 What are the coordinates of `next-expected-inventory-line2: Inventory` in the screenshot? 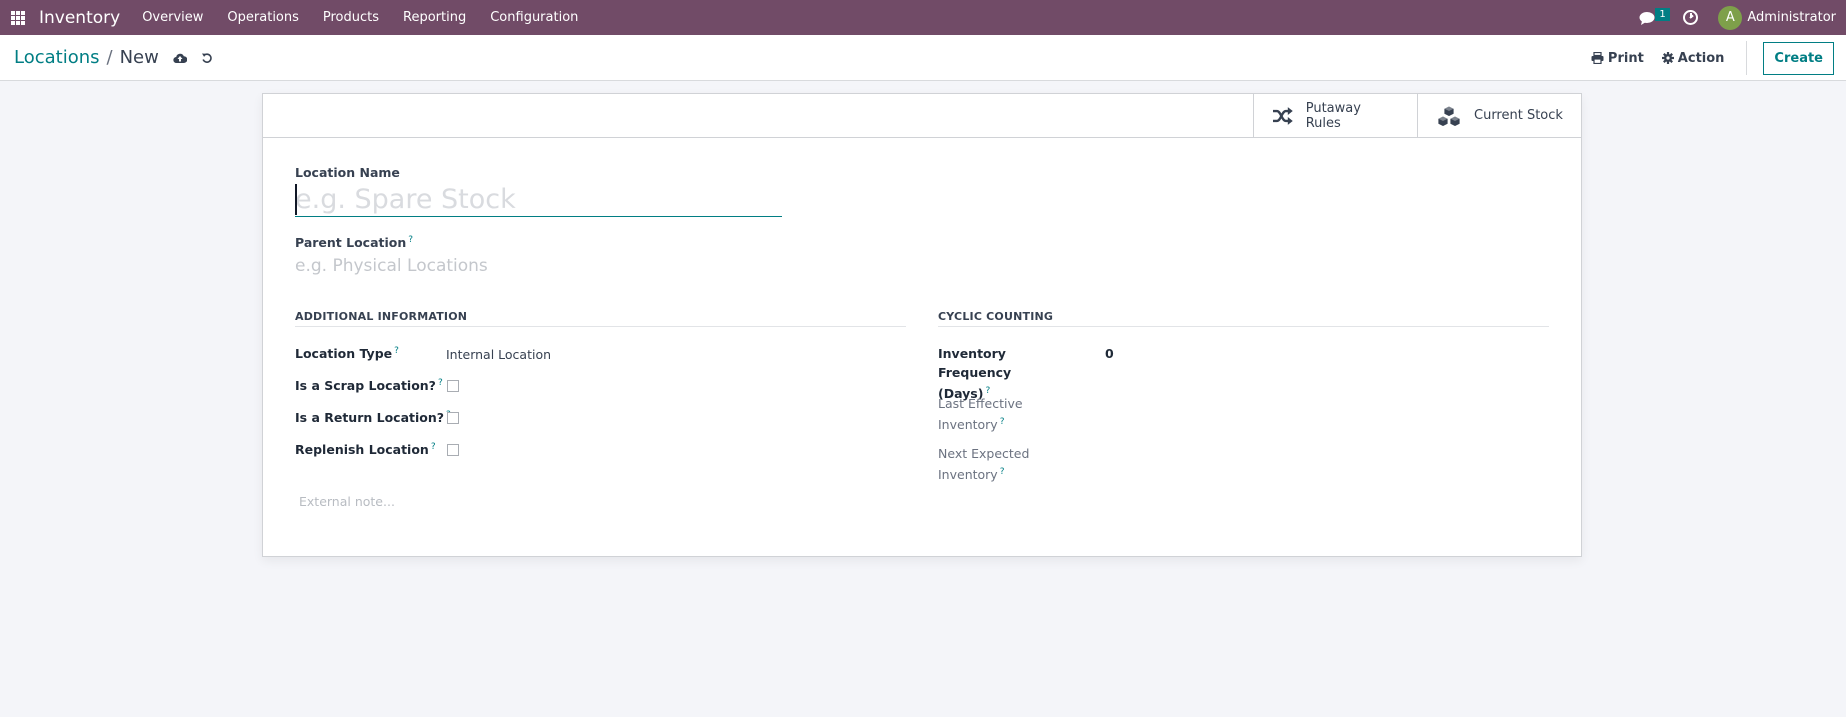 It's located at (968, 475).